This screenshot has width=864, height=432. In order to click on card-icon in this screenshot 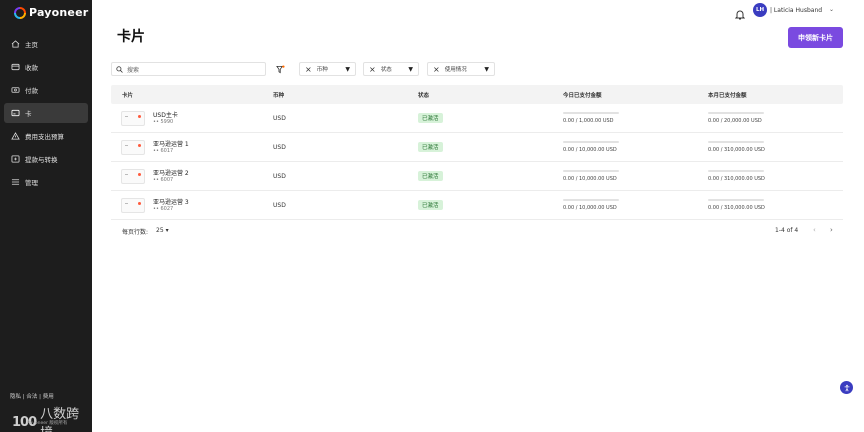, I will do `click(15, 113)`.